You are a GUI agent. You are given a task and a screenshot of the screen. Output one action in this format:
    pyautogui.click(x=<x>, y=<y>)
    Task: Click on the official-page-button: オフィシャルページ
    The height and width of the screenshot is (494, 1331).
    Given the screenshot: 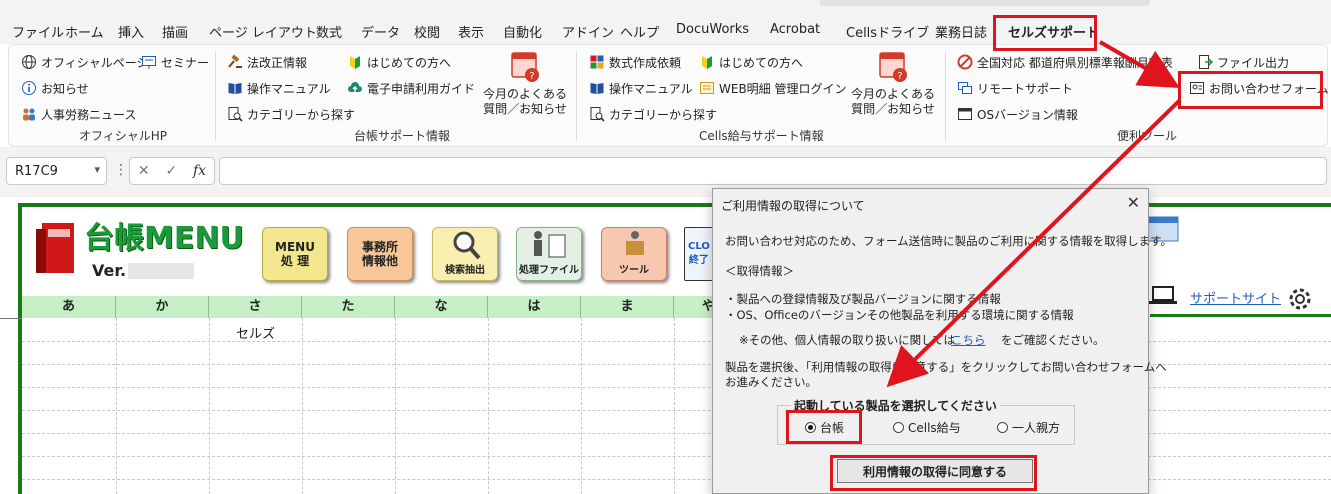 What is the action you would take?
    pyautogui.click(x=85, y=62)
    